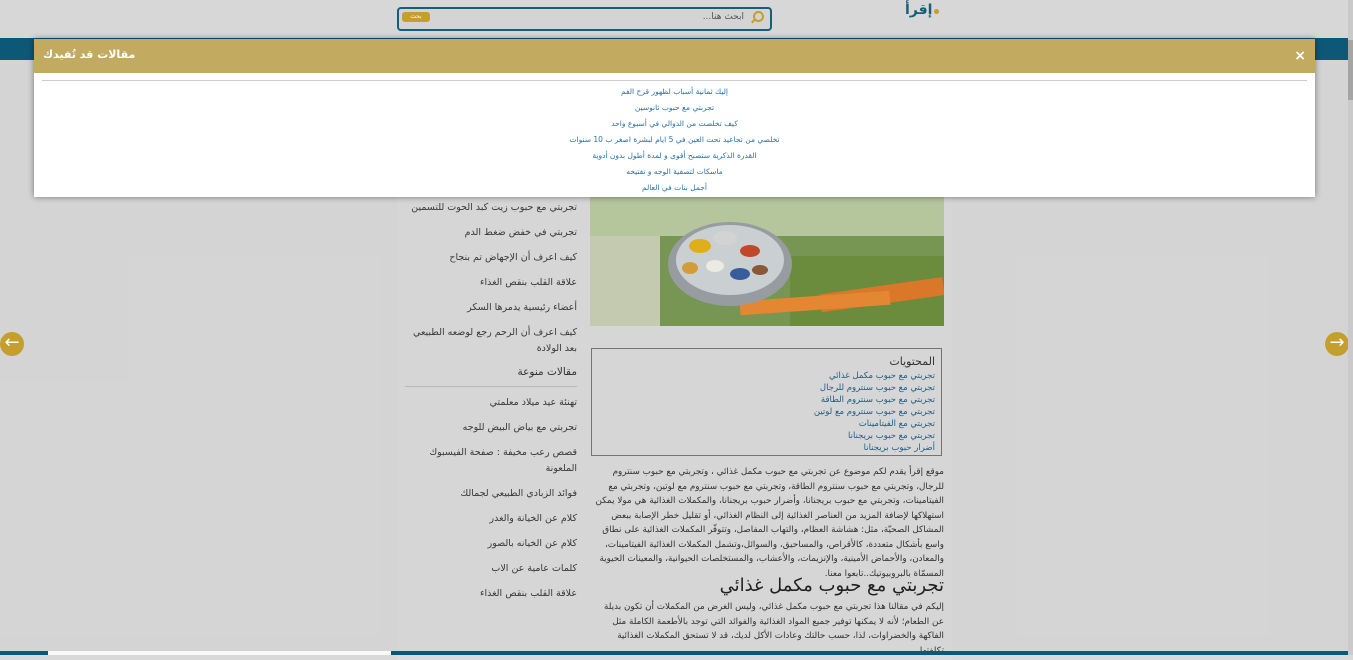 The width and height of the screenshot is (1353, 660). Describe the element at coordinates (674, 188) in the screenshot. I see `modal-link: أجمل بنات في العالم` at that location.